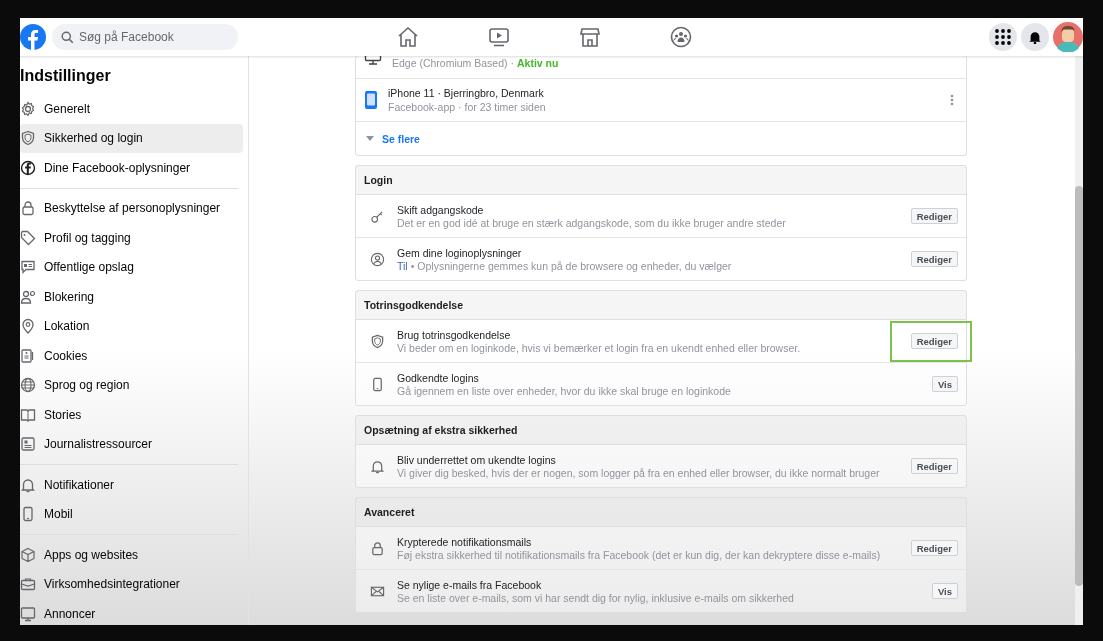  What do you see at coordinates (661, 138) in the screenshot?
I see `see-more-link: Se flere` at bounding box center [661, 138].